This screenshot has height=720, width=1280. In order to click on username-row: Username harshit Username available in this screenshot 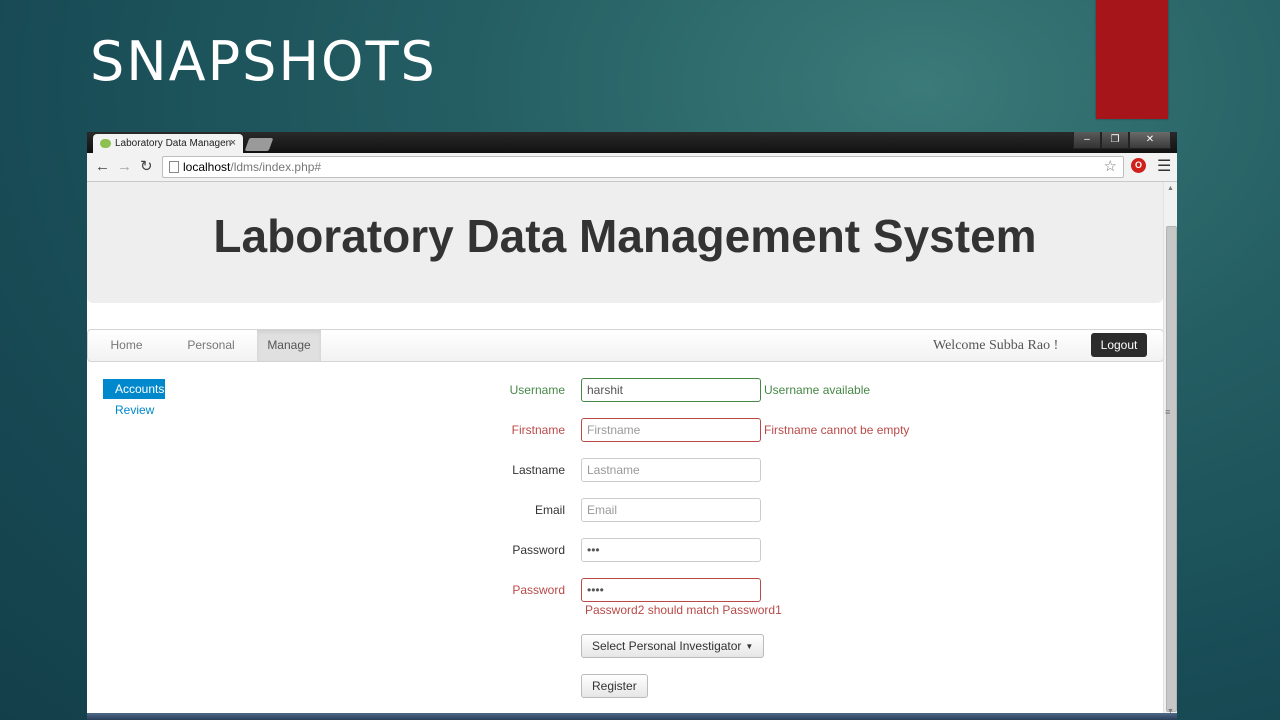, I will do `click(632, 390)`.